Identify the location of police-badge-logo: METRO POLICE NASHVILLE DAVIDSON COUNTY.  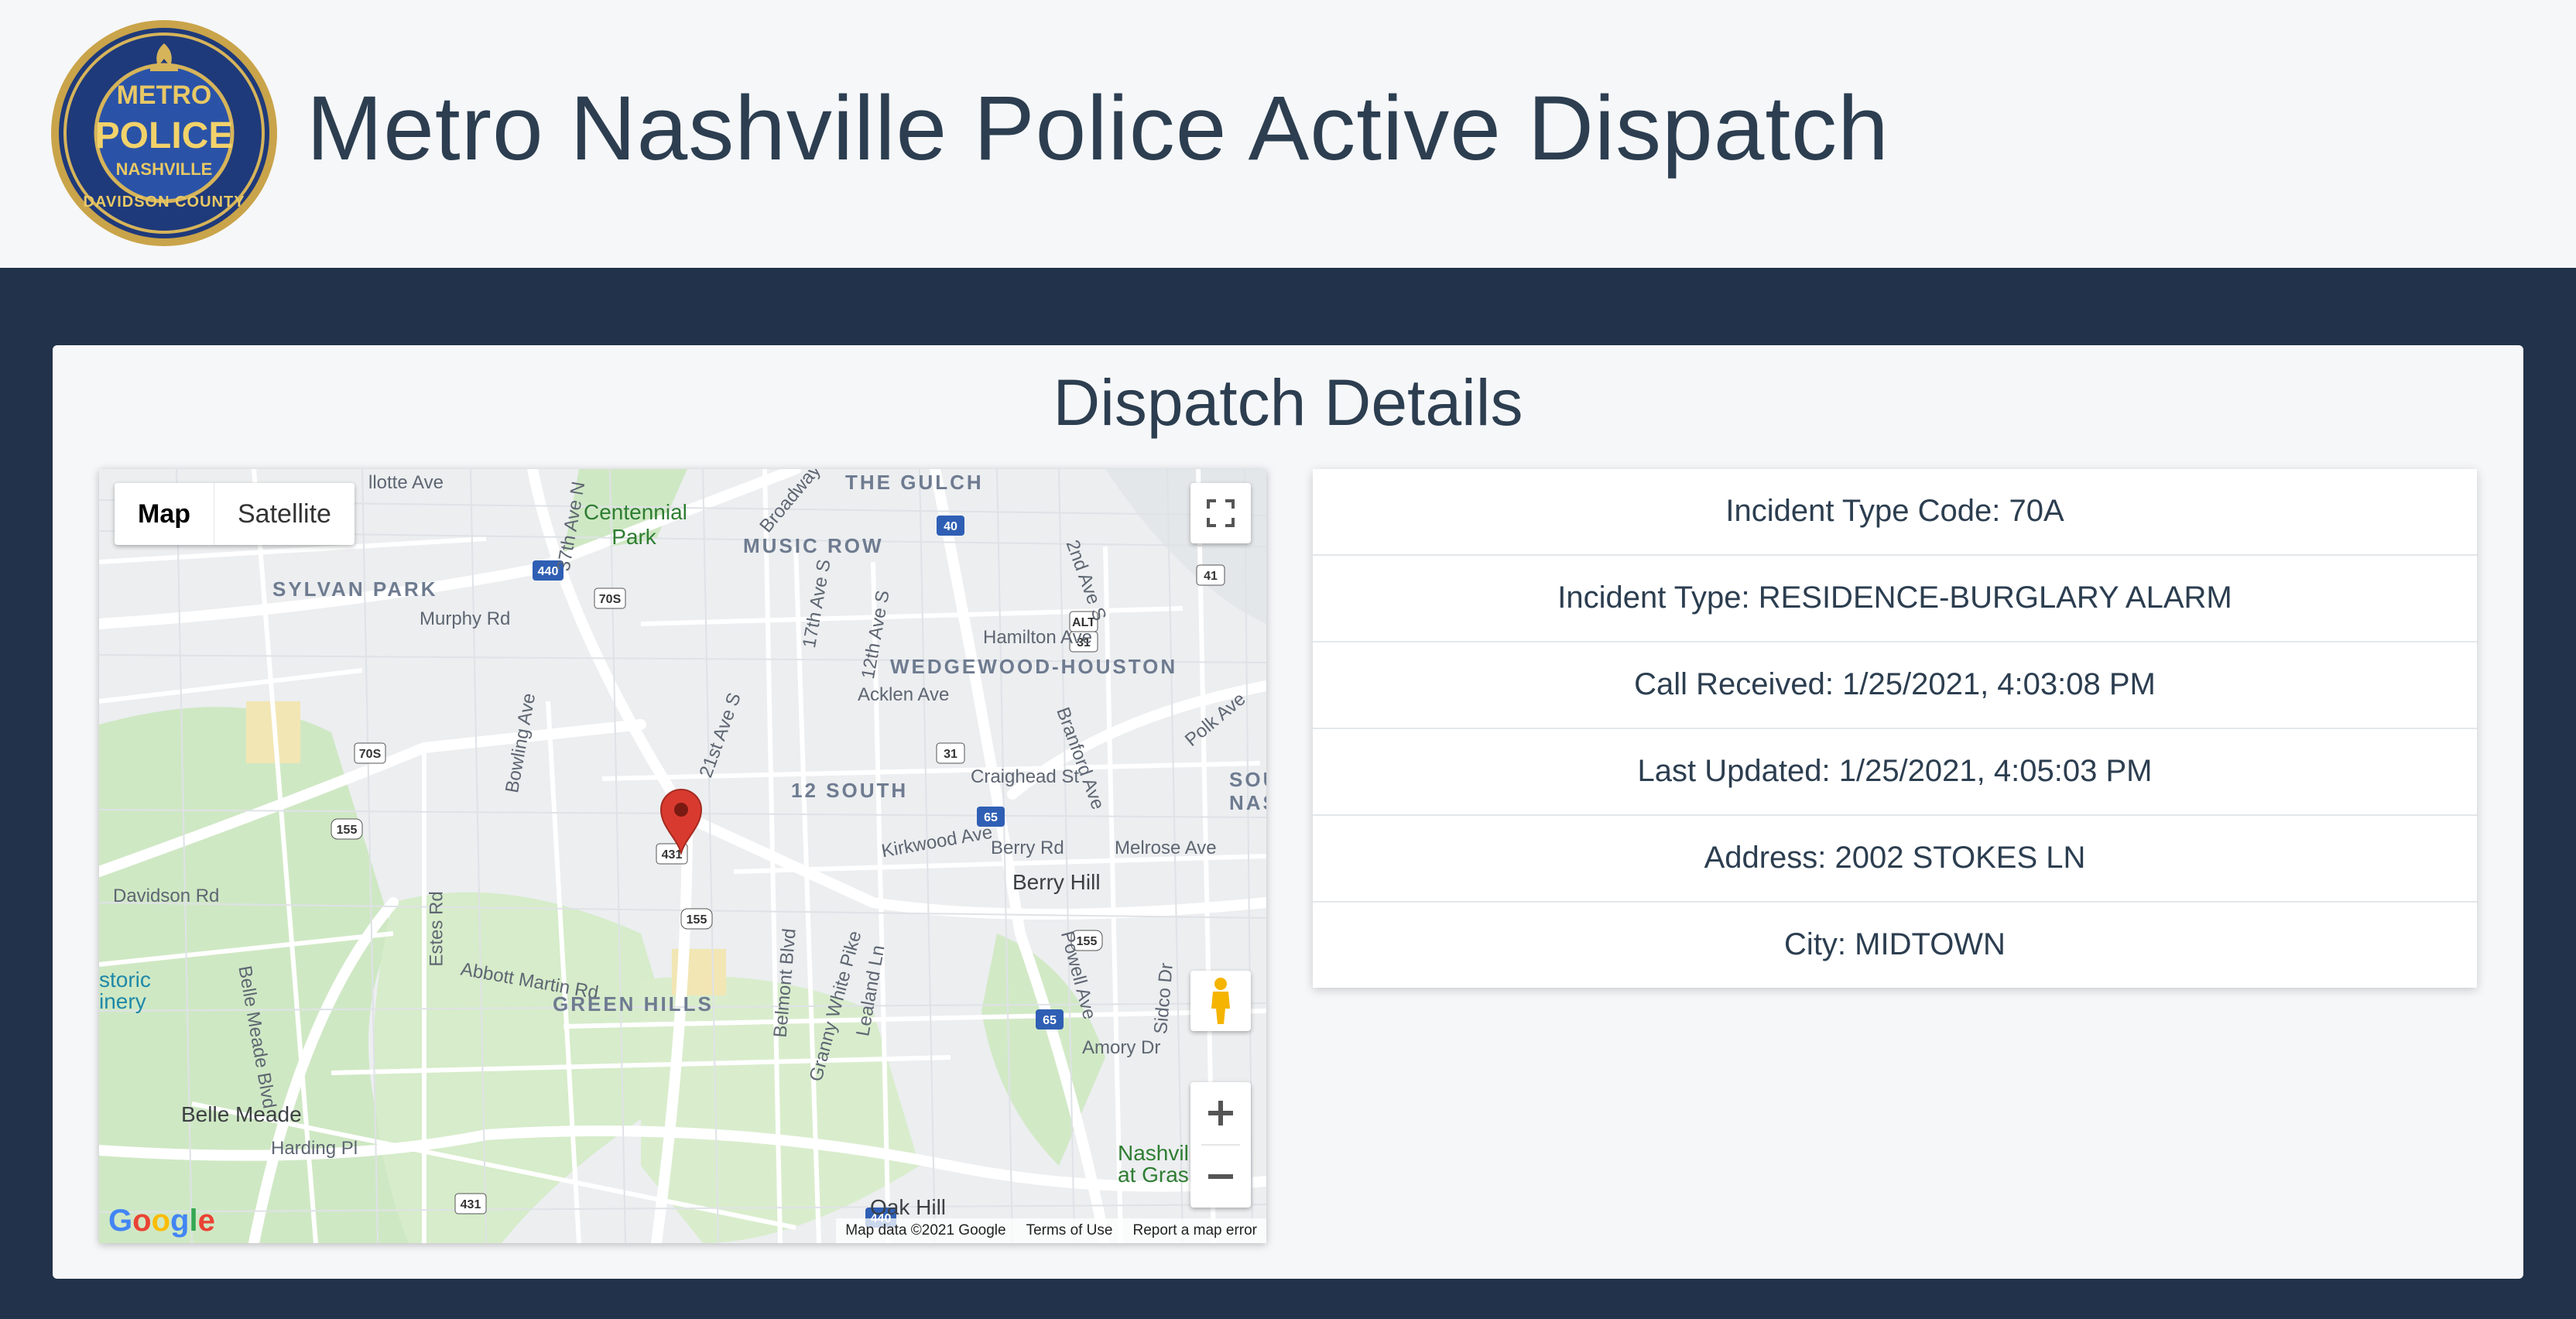
(164, 133).